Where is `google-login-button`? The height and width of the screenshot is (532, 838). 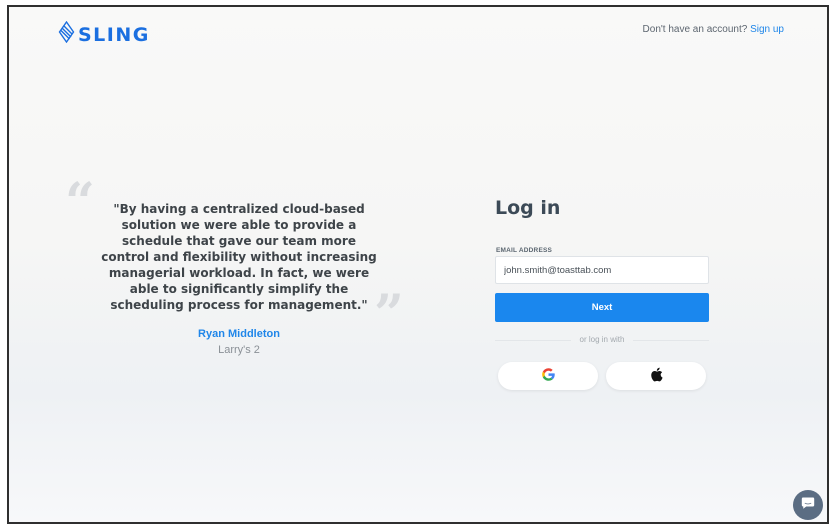
google-login-button is located at coordinates (548, 376).